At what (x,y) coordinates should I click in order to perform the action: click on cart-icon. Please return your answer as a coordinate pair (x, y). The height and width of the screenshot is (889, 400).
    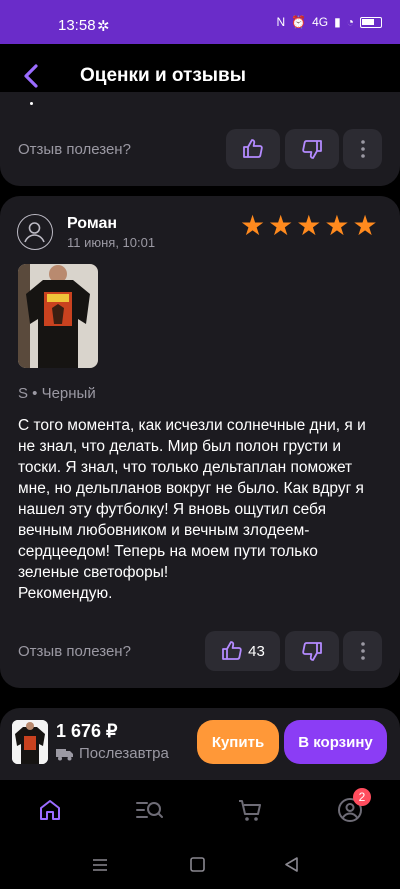
    Looking at the image, I should click on (250, 810).